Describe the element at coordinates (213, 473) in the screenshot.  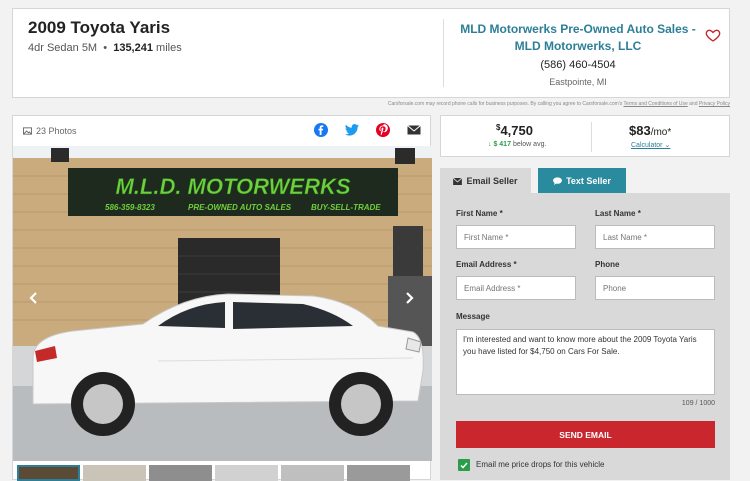
I see `thumbnail-strip` at that location.